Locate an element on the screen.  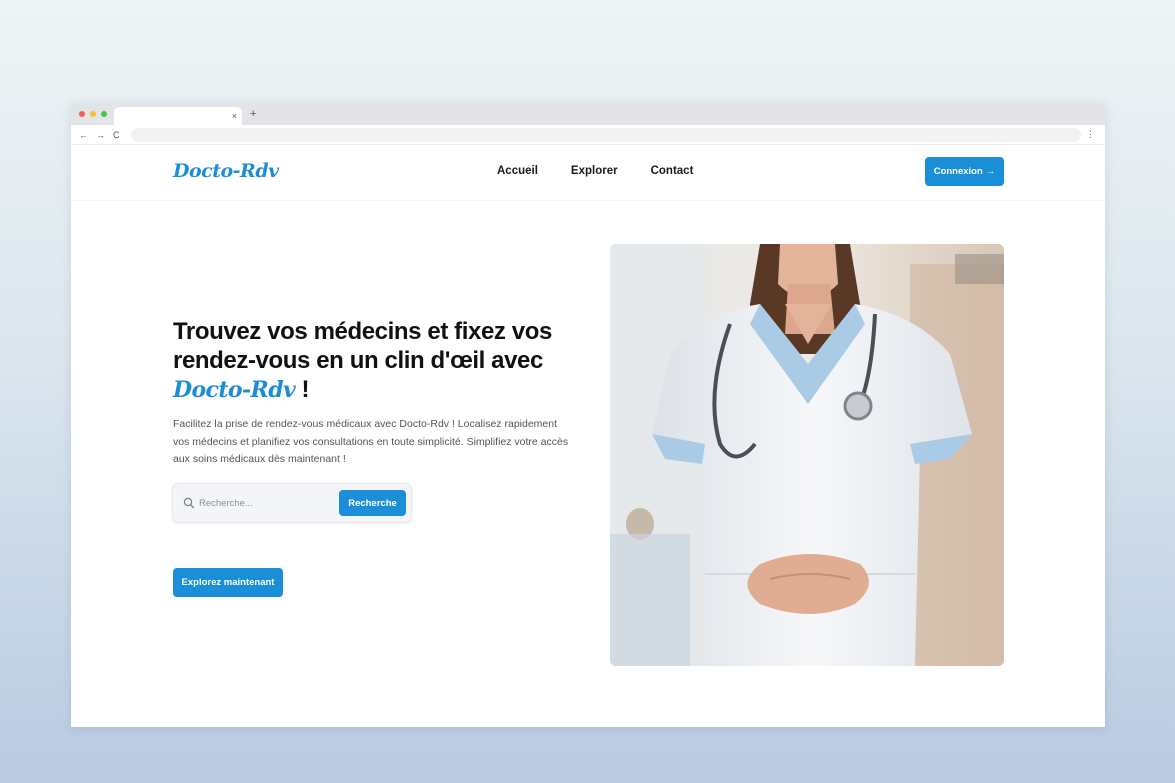
nav-link-contact: Contact is located at coordinates (672, 171).